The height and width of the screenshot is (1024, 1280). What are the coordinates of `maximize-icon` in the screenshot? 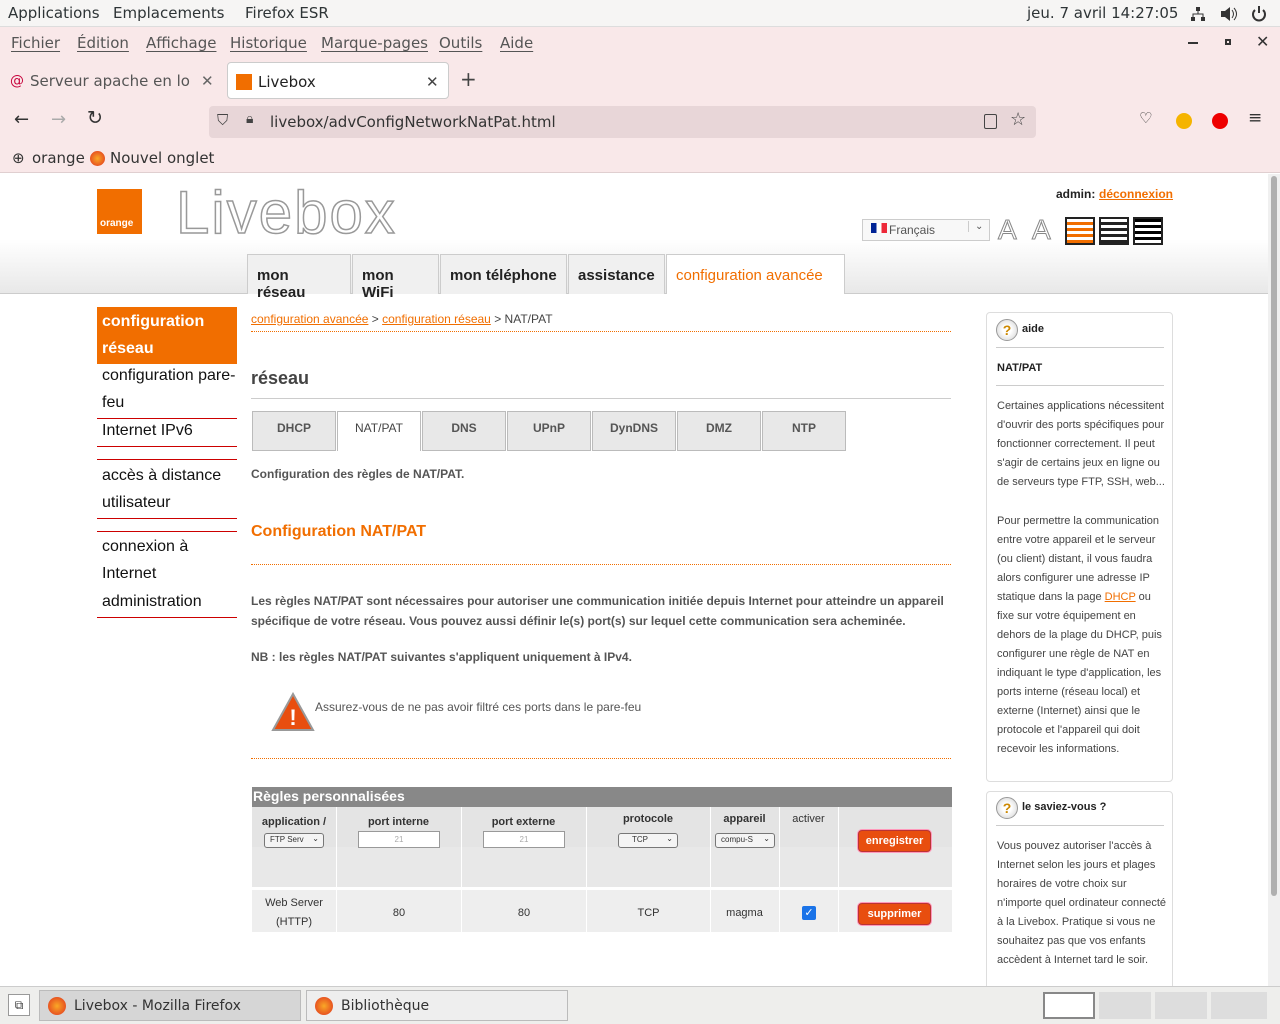 It's located at (1228, 42).